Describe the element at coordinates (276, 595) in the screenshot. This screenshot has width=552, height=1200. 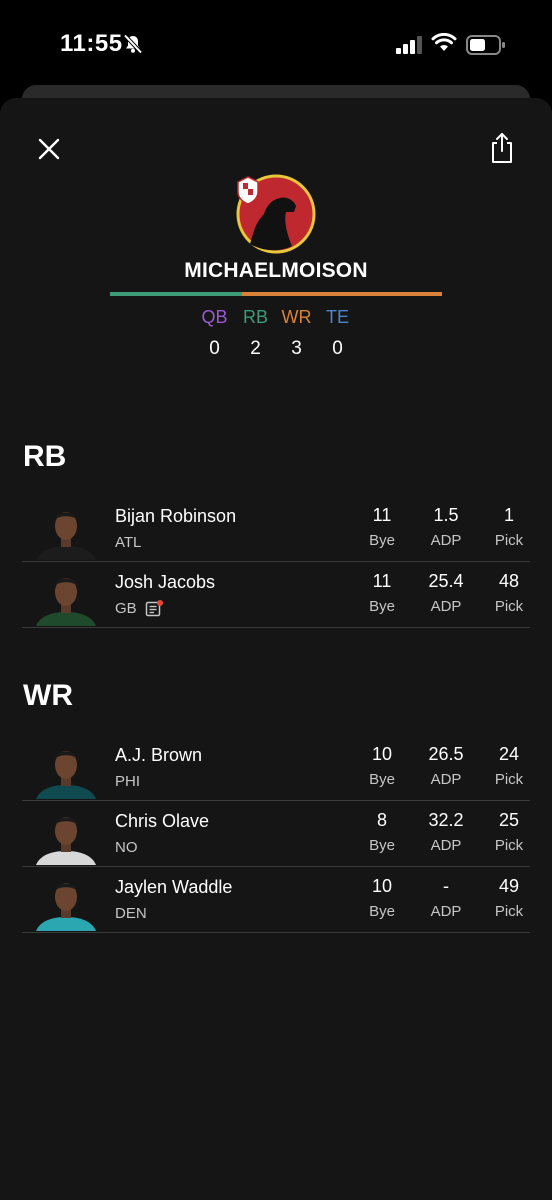
I see `player-row: Josh Jacobs GB 11 Bye 25.4 ADP 48 Pick` at that location.